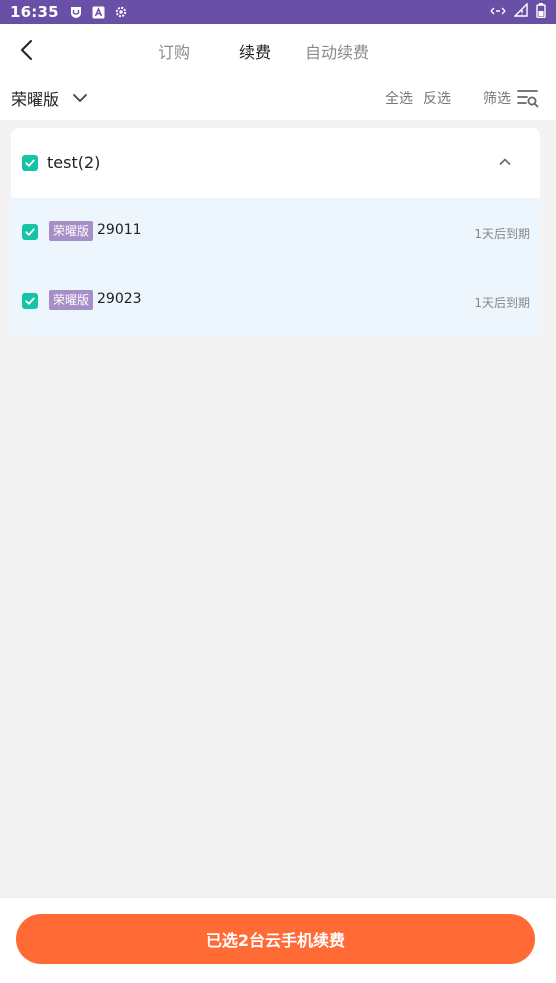 The height and width of the screenshot is (983, 556). What do you see at coordinates (28, 50) in the screenshot?
I see `back-arrow-icon` at bounding box center [28, 50].